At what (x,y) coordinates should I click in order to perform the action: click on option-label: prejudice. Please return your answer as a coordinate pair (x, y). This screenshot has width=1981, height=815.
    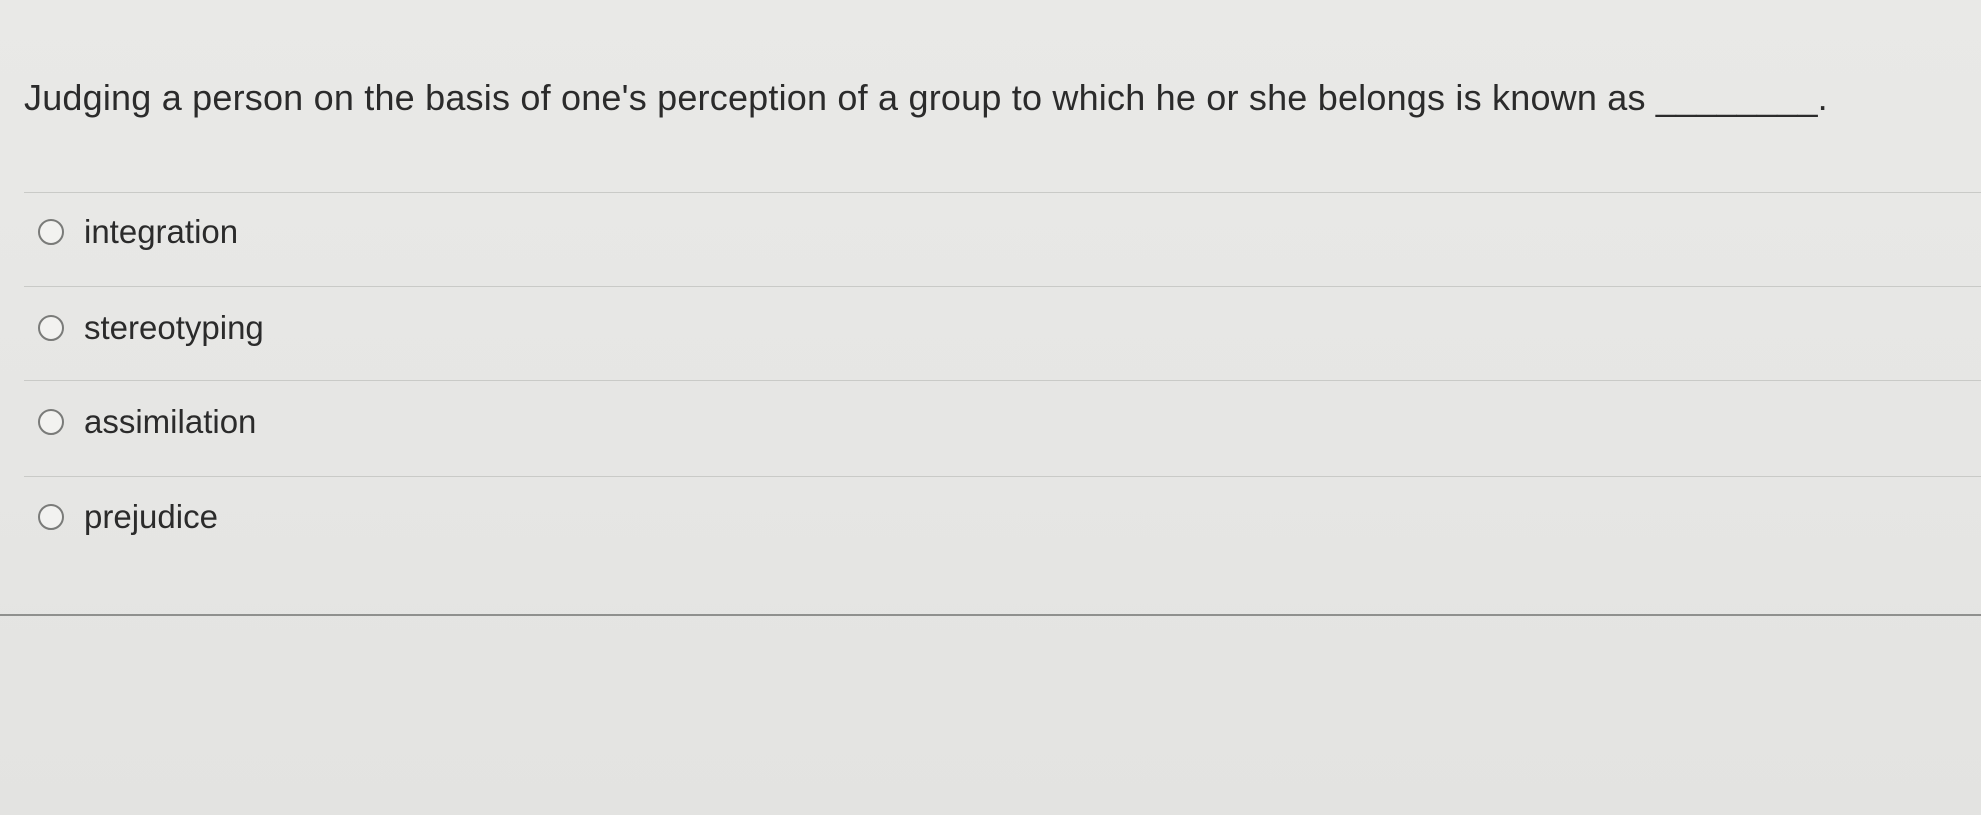
    Looking at the image, I should click on (151, 516).